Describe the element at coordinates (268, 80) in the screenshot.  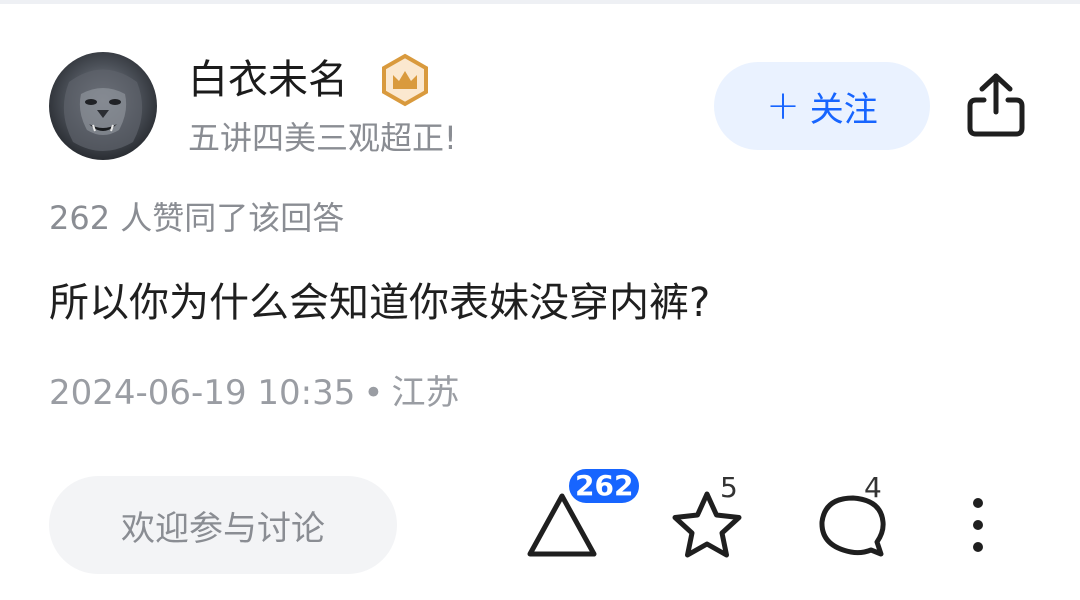
I see `author-name: 白衣未名` at that location.